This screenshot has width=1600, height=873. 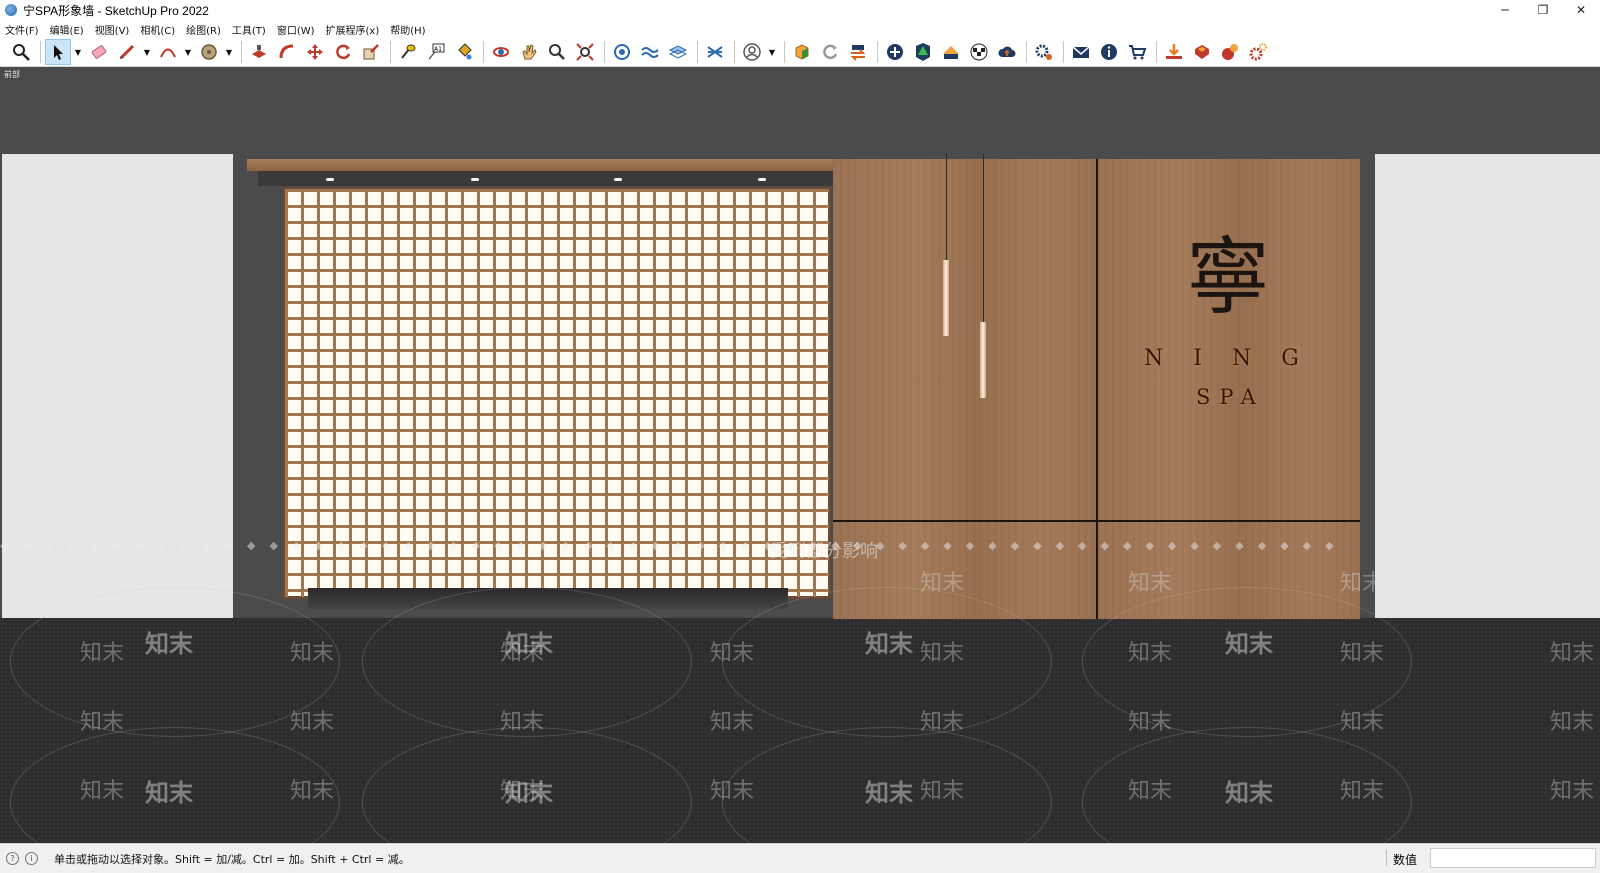 I want to click on extension-settings-button, so click(x=1258, y=52).